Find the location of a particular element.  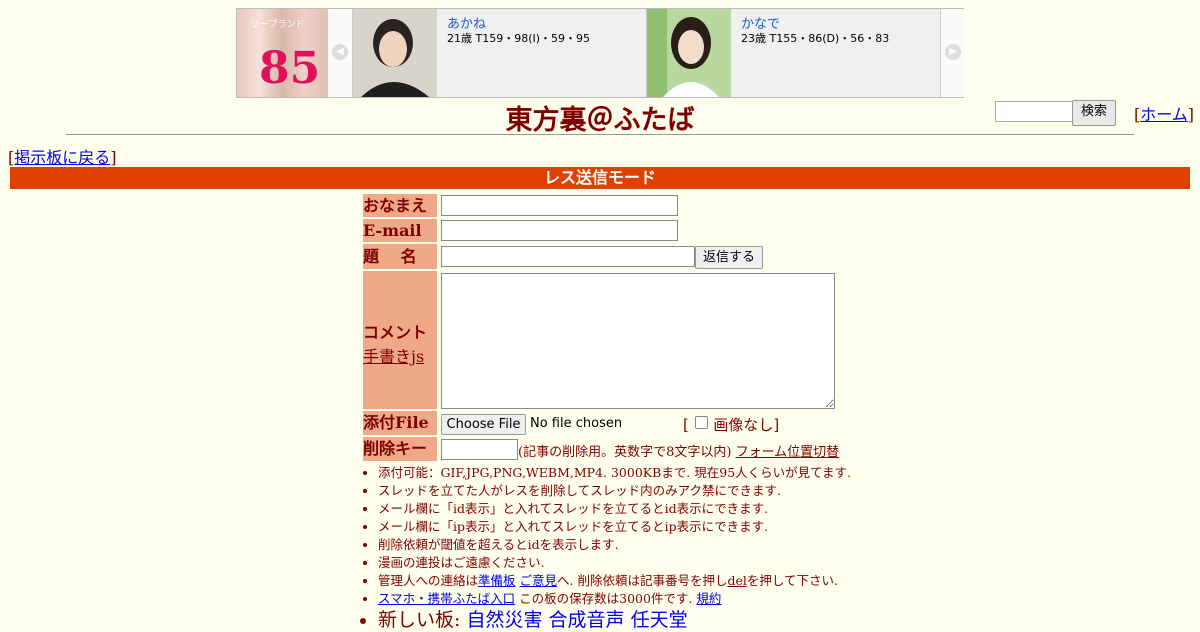

list-item: メール欄に「ip表示」と入れてスレッドを立てるとip表示にできます. is located at coordinates (614, 527).